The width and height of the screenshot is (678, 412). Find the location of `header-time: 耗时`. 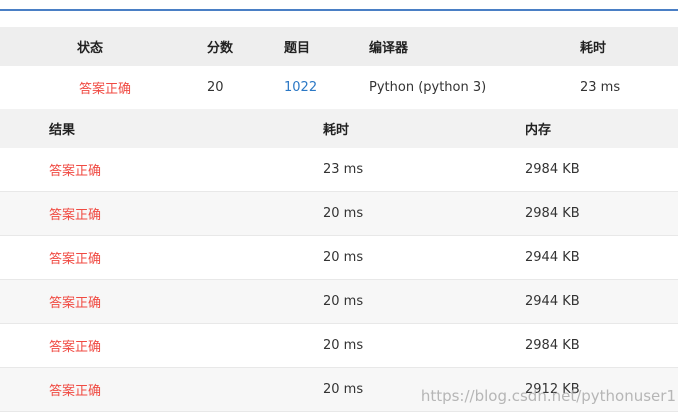

header-time: 耗时 is located at coordinates (593, 48).